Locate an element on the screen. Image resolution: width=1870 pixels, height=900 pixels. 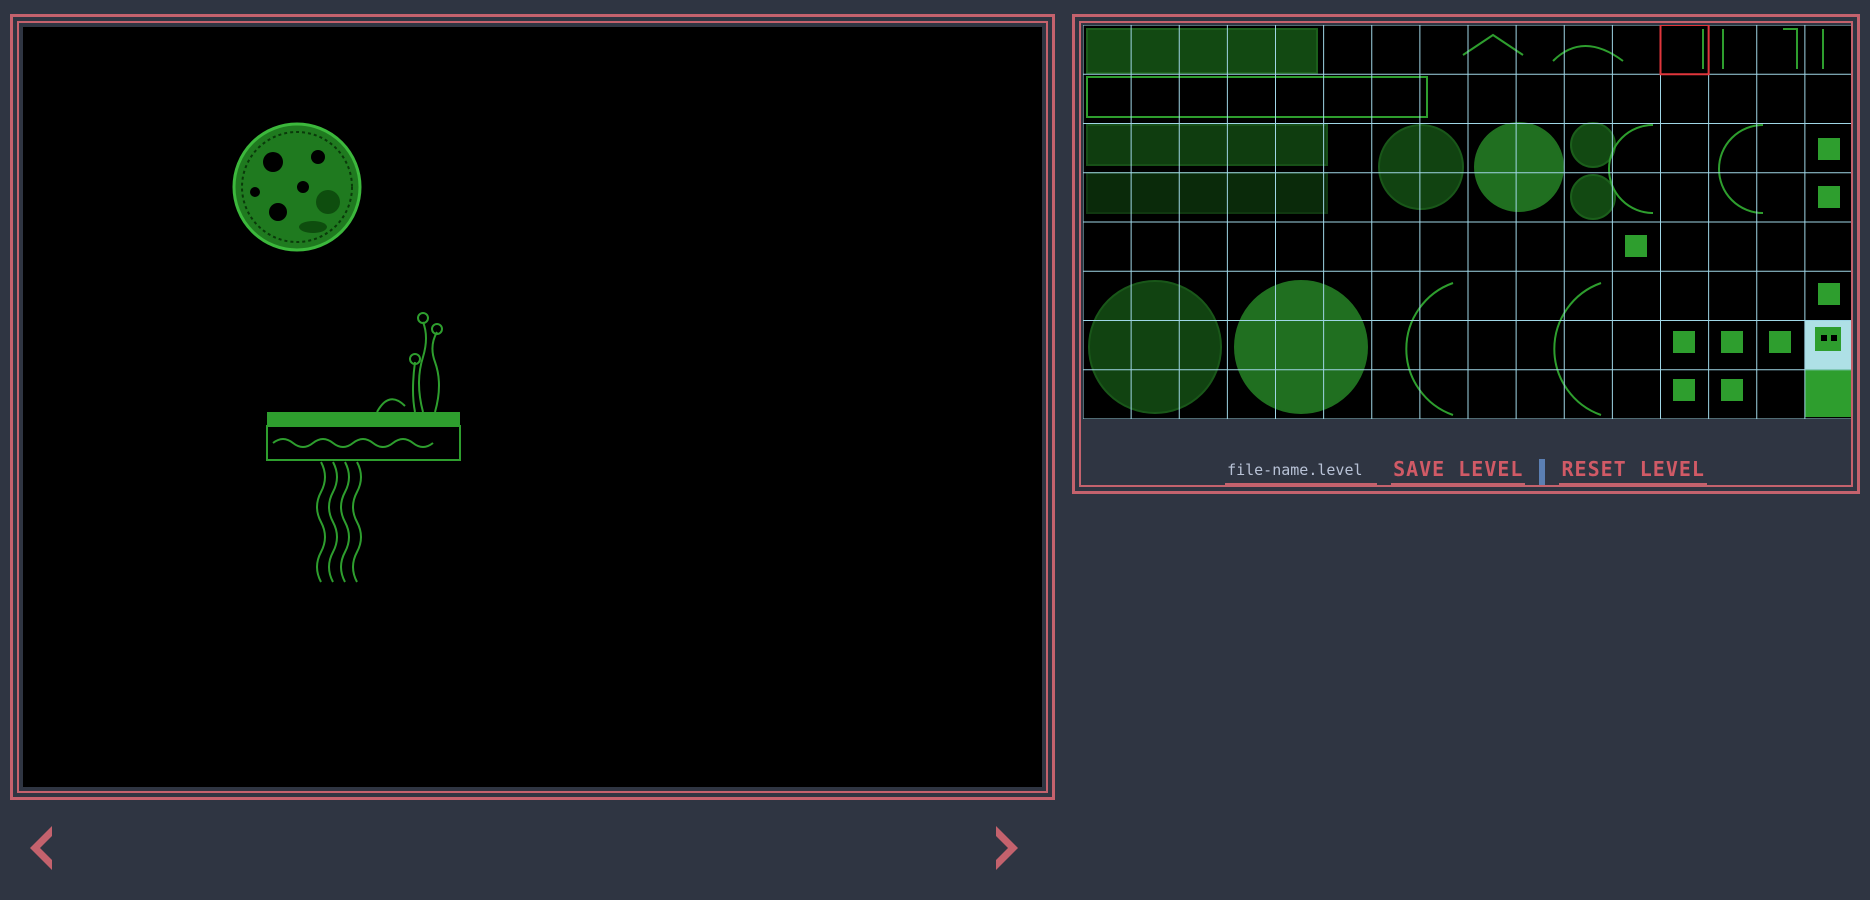
filename-input: file-name.level is located at coordinates (1301, 474).